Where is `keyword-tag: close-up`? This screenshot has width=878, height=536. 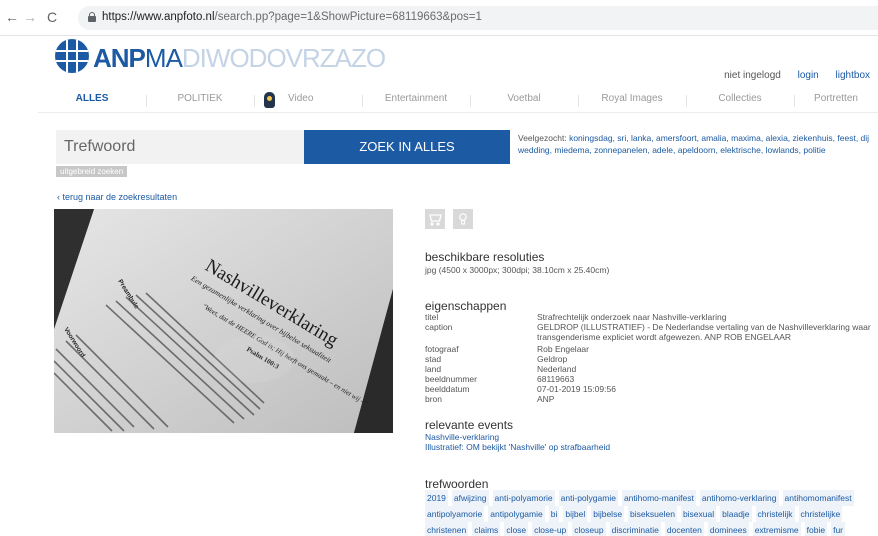
keyword-tag: close-up is located at coordinates (550, 529).